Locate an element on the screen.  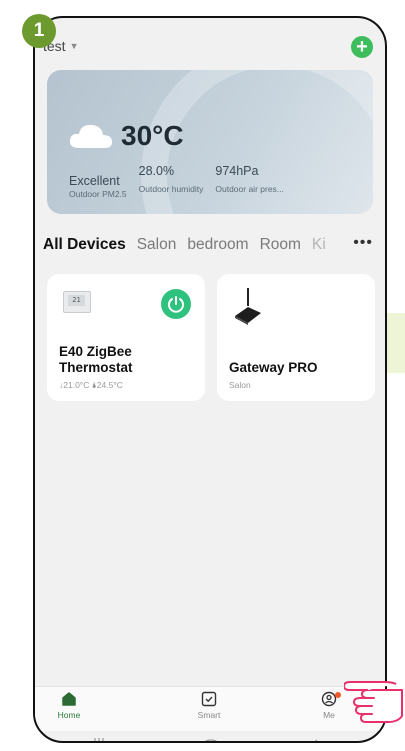
temperature: 30°C is located at coordinates (152, 135).